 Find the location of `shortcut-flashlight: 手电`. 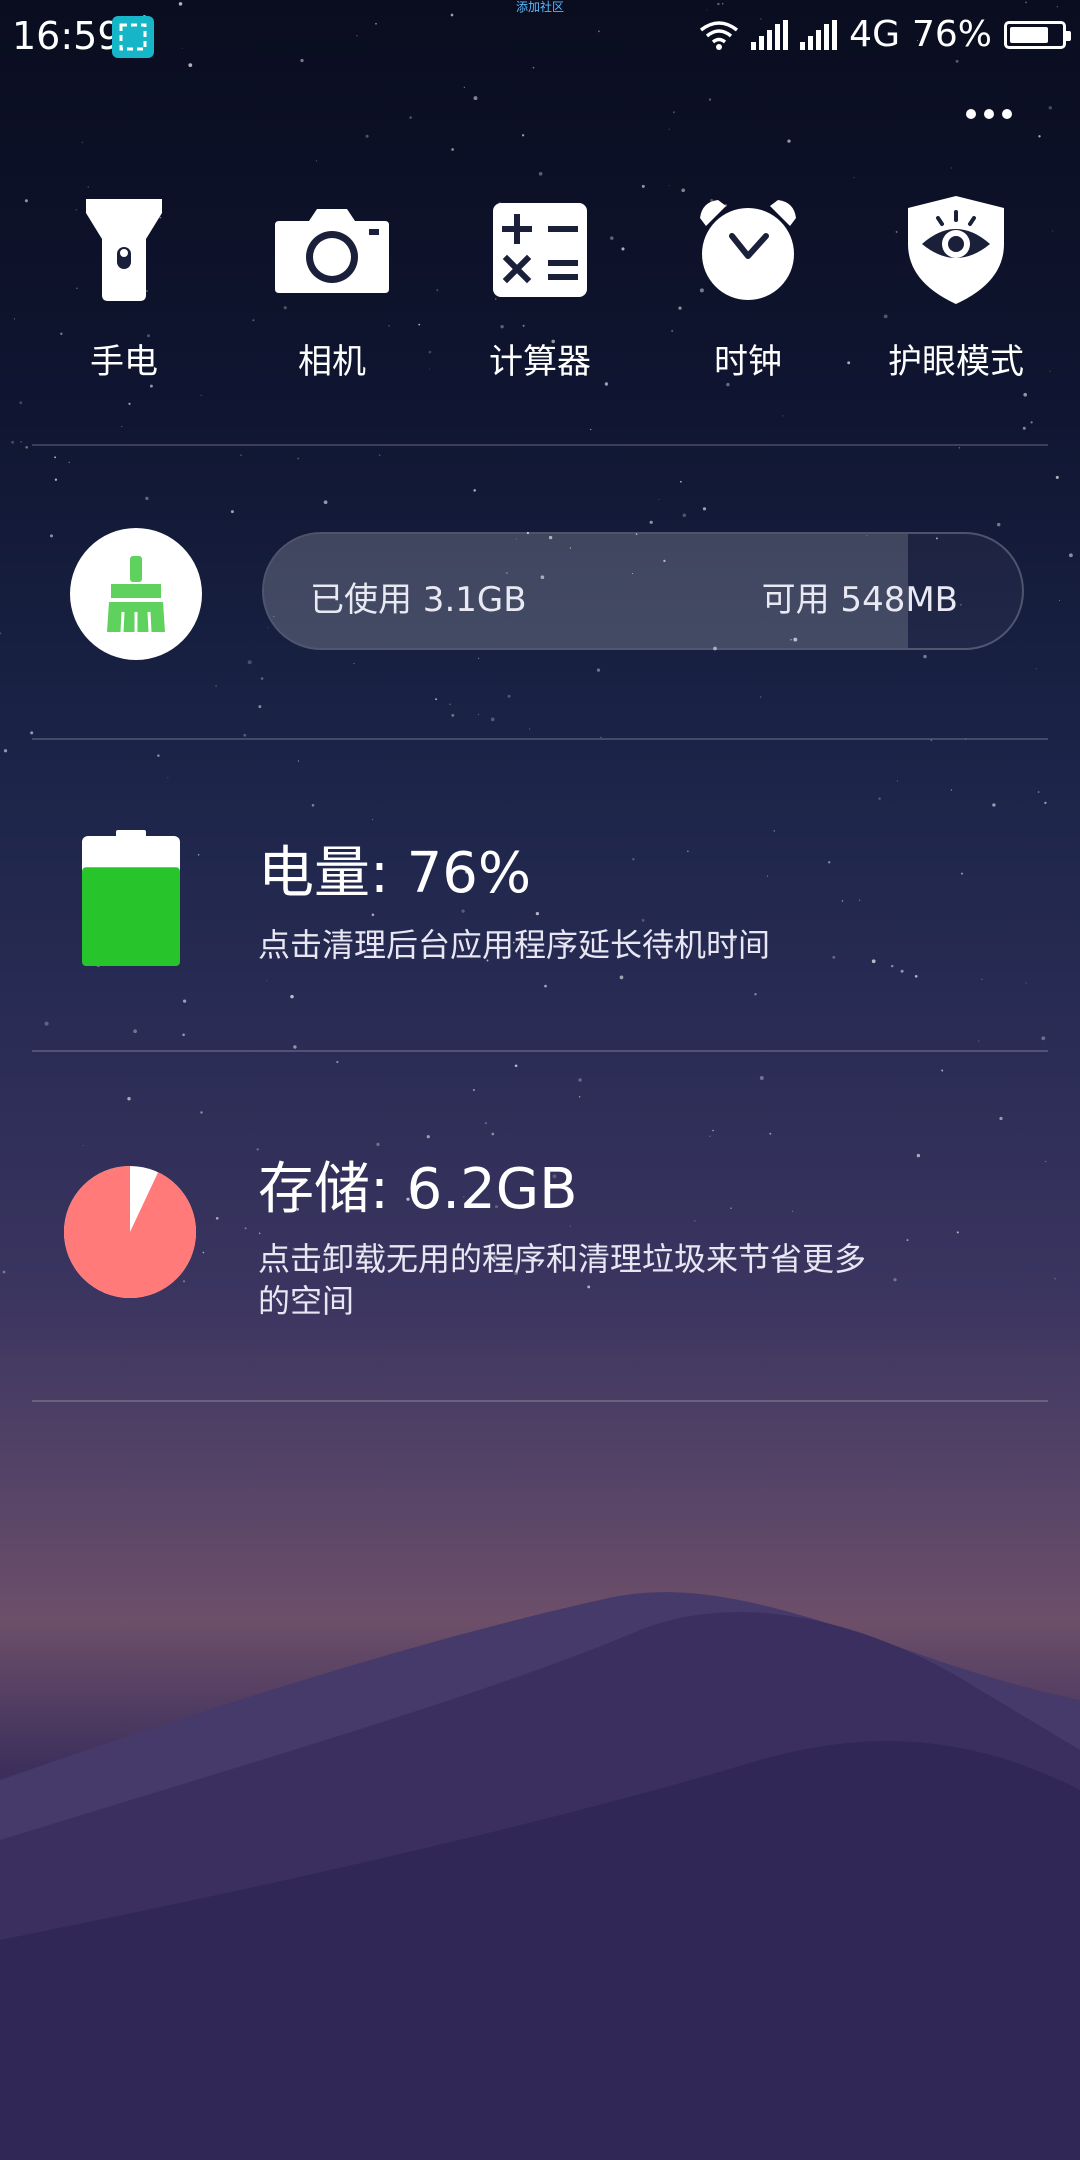

shortcut-flashlight: 手电 is located at coordinates (124, 286).